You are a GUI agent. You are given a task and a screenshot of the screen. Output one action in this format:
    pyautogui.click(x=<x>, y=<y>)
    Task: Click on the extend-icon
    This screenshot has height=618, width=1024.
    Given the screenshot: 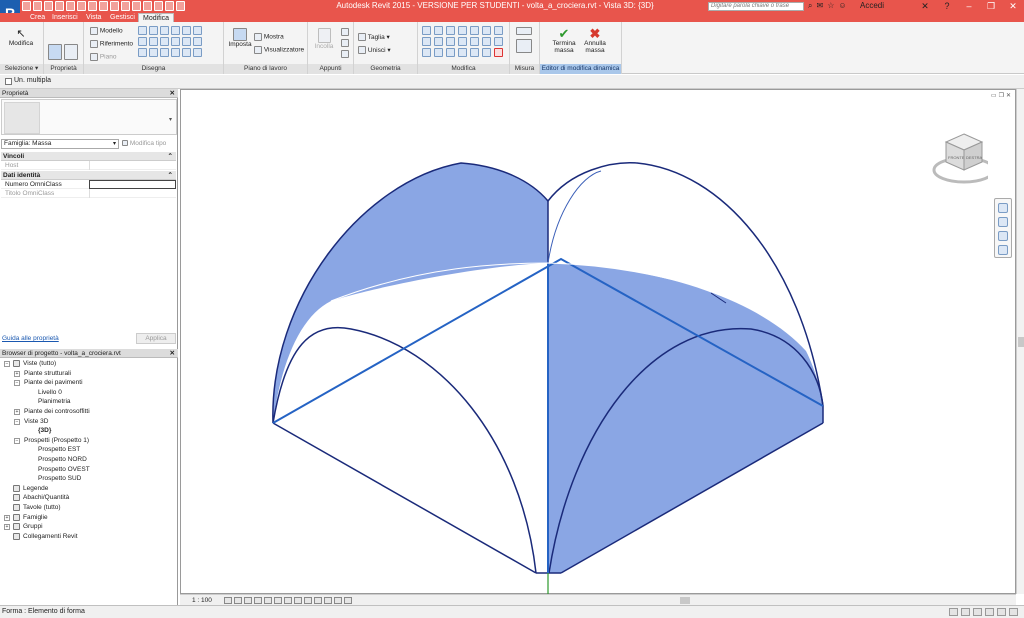 What is the action you would take?
    pyautogui.click(x=438, y=52)
    